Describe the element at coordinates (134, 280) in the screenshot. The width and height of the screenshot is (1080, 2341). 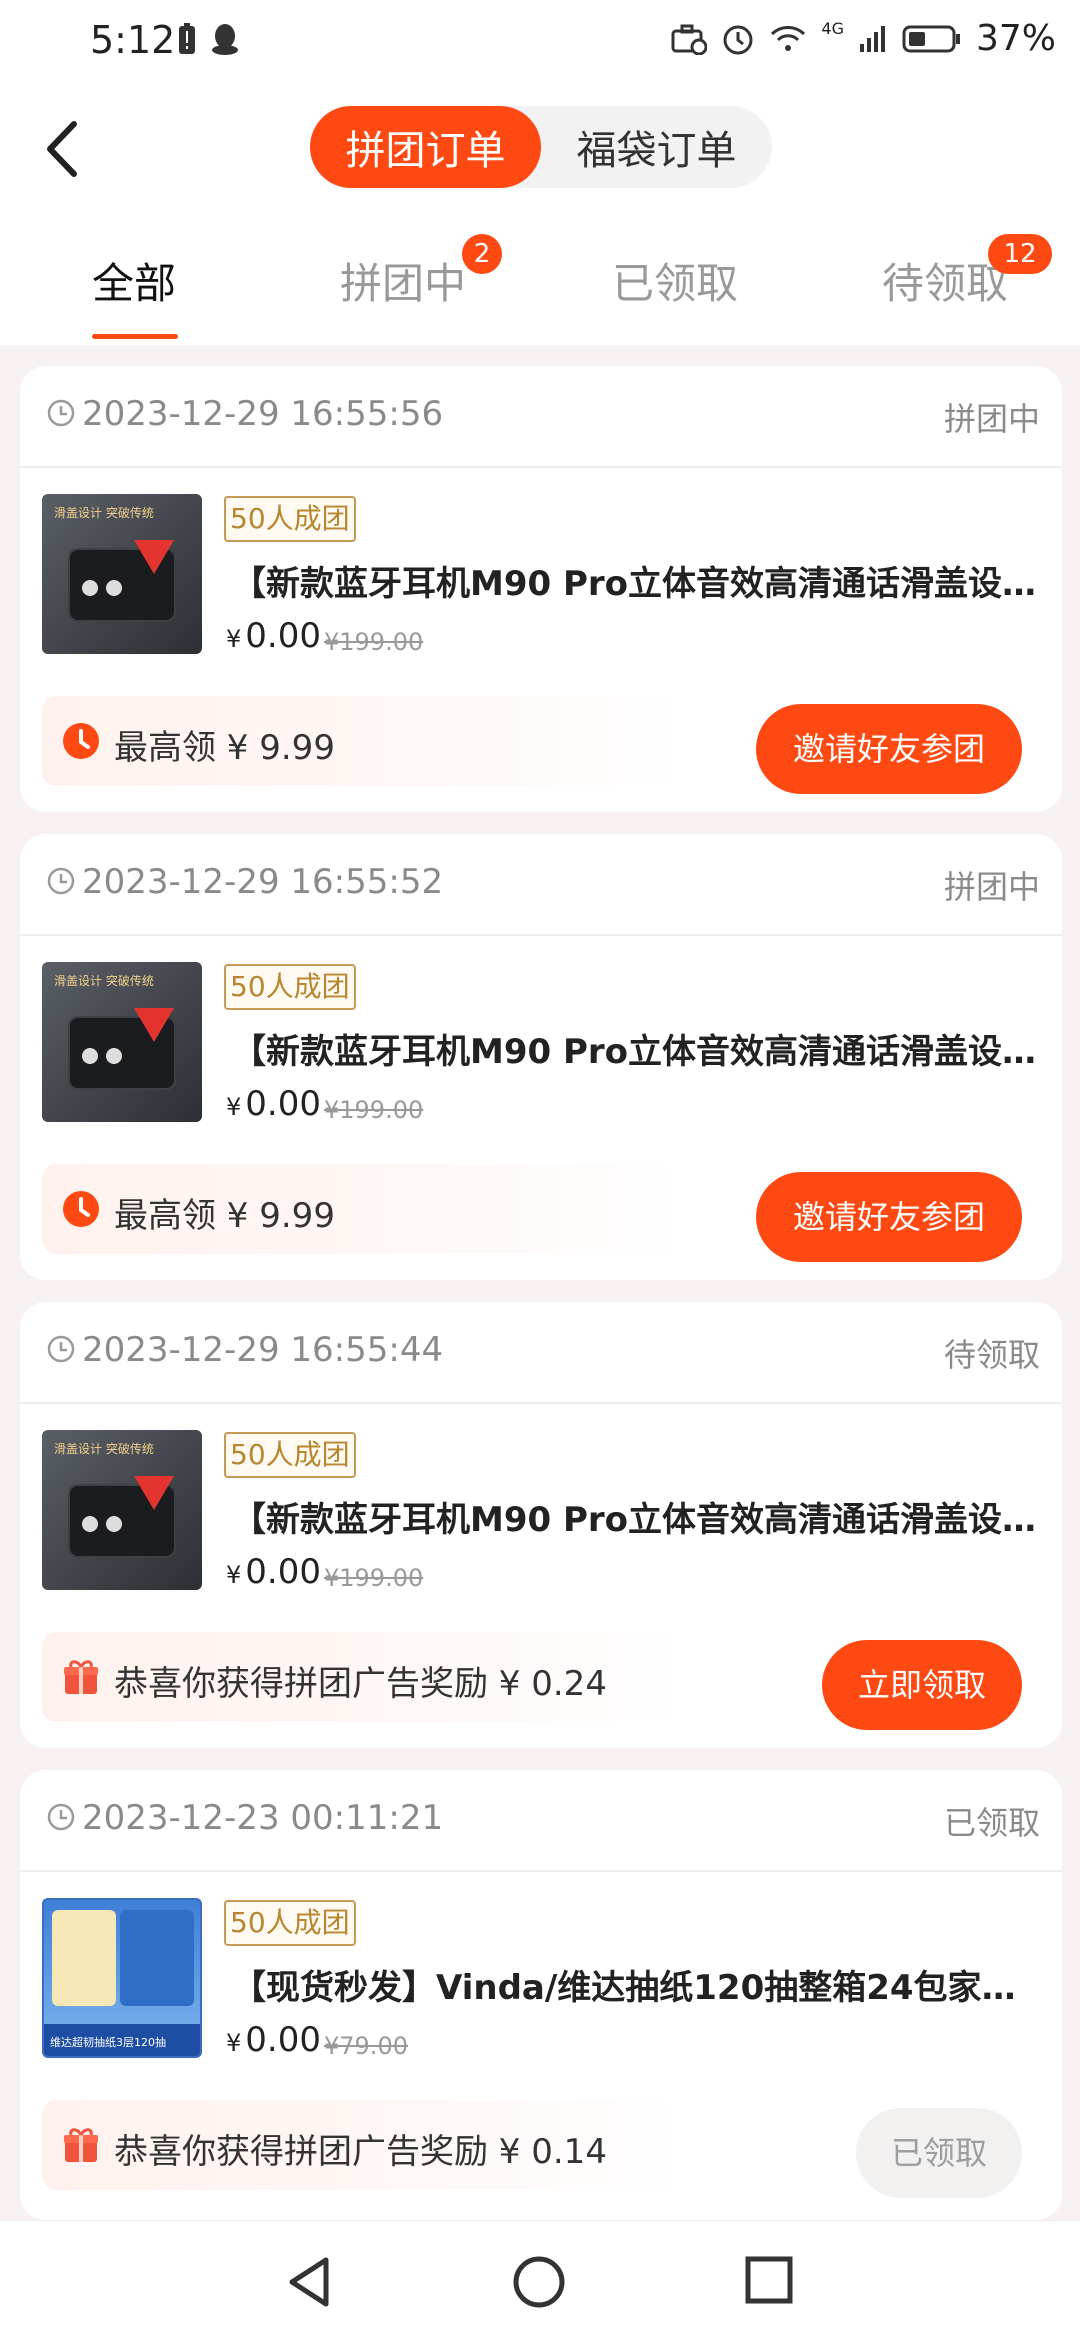
I see `tab-all: 全部` at that location.